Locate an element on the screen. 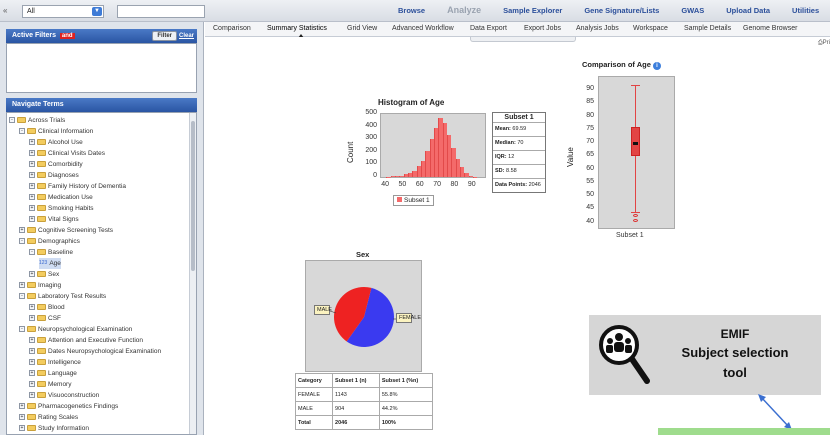 The width and height of the screenshot is (830, 435). tree-item-label: CSF is located at coordinates (54, 318).